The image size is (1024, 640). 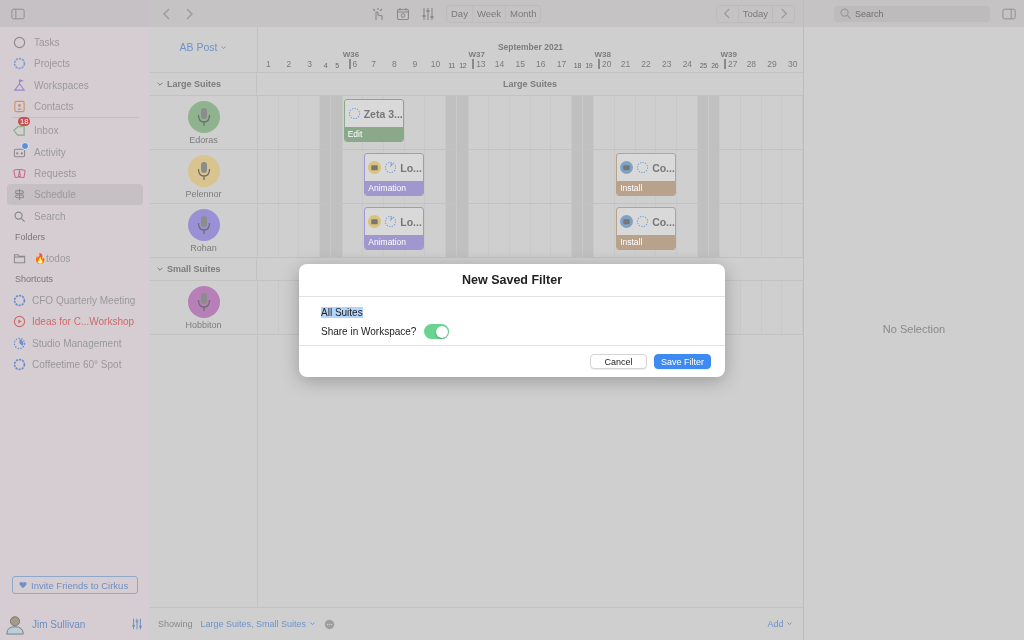 I want to click on calendar-search-icon, so click(x=403, y=13).